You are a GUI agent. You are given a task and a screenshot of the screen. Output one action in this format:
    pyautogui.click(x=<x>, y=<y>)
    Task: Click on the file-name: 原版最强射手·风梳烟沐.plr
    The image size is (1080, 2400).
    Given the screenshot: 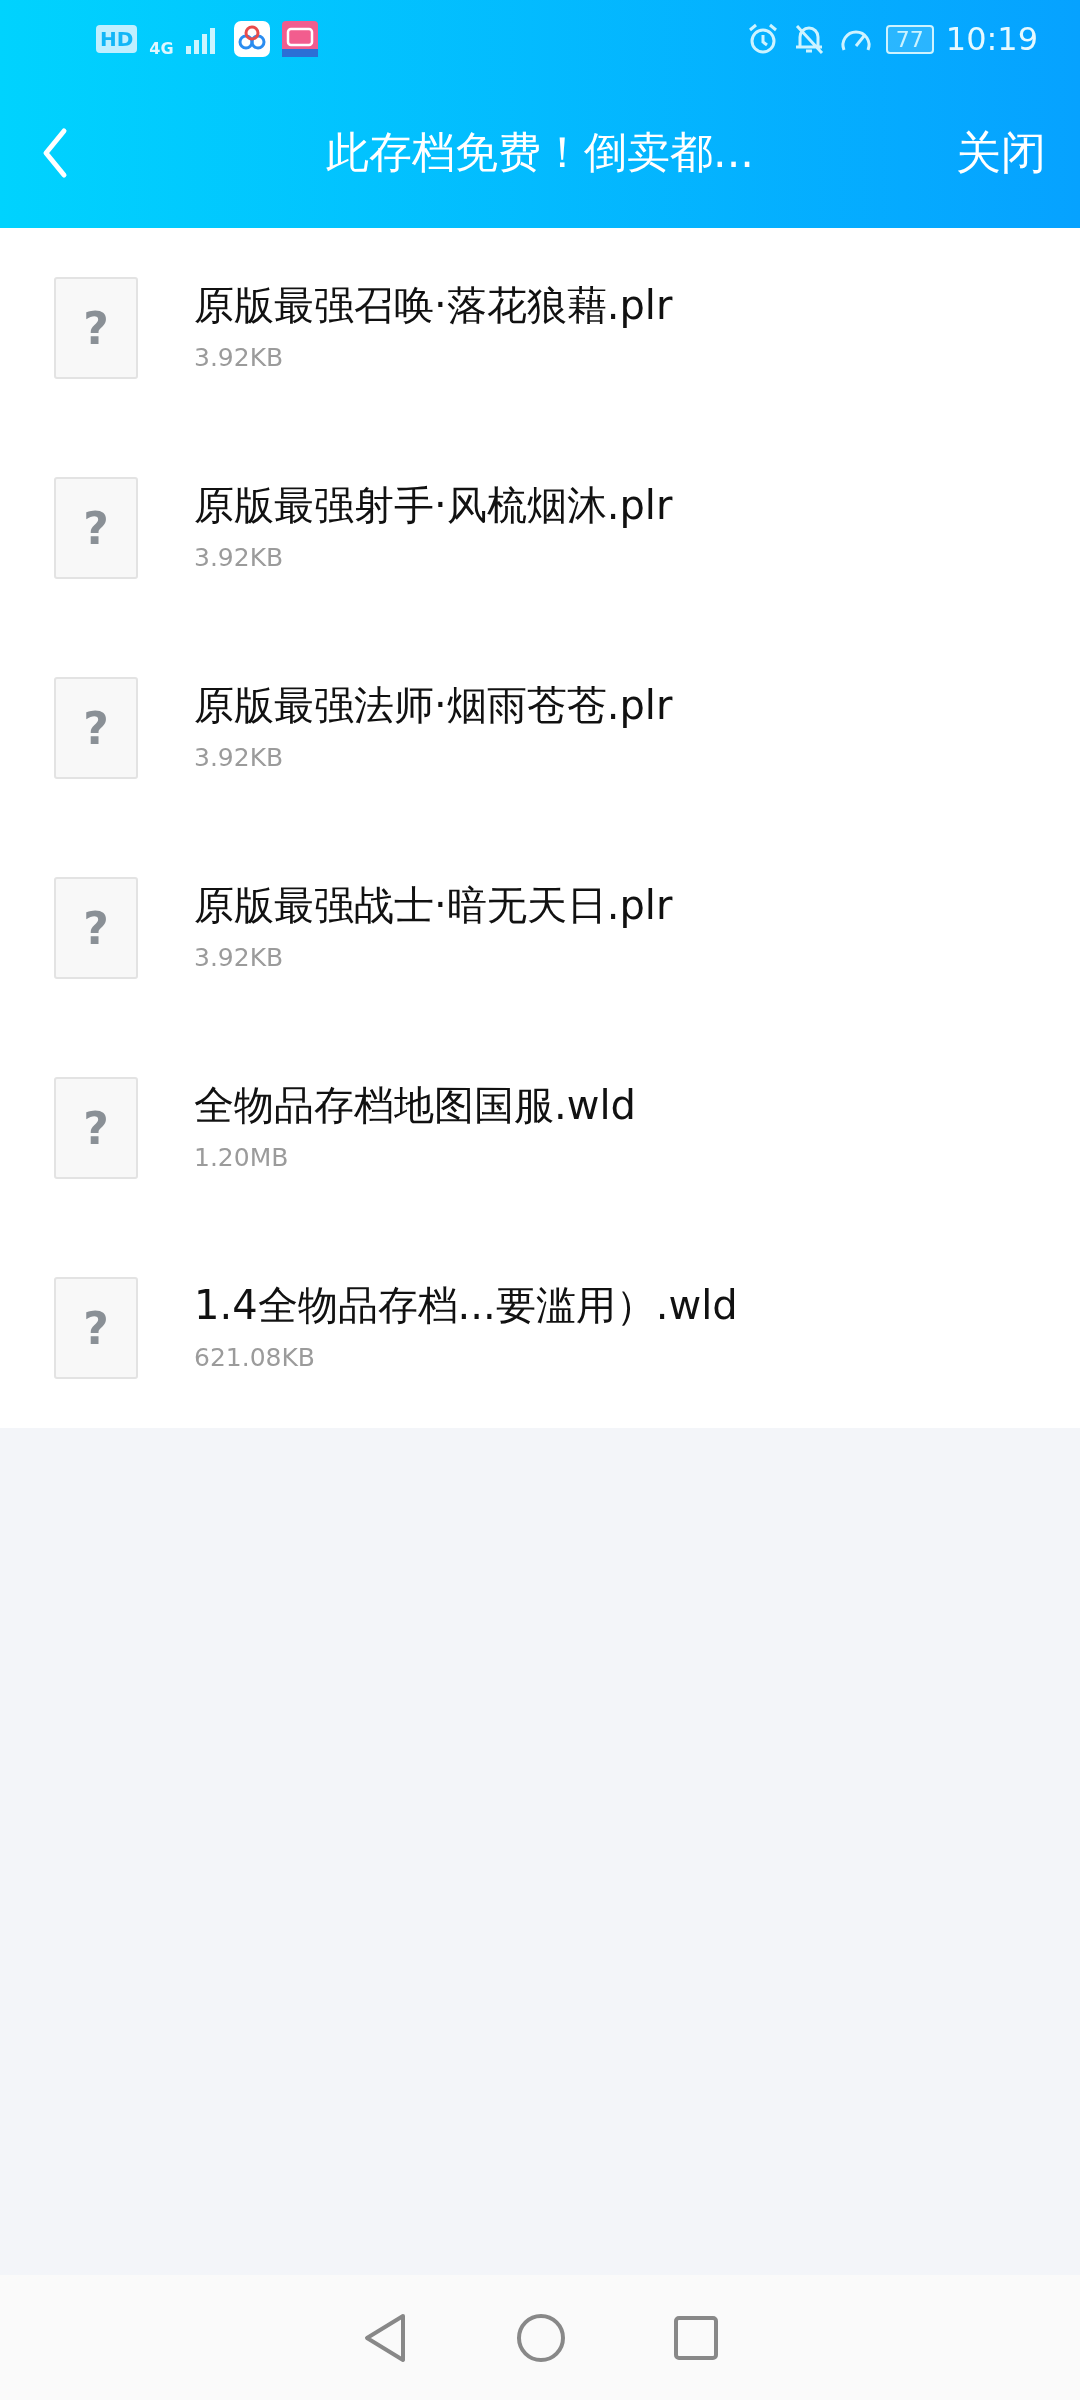 What is the action you would take?
    pyautogui.click(x=433, y=505)
    